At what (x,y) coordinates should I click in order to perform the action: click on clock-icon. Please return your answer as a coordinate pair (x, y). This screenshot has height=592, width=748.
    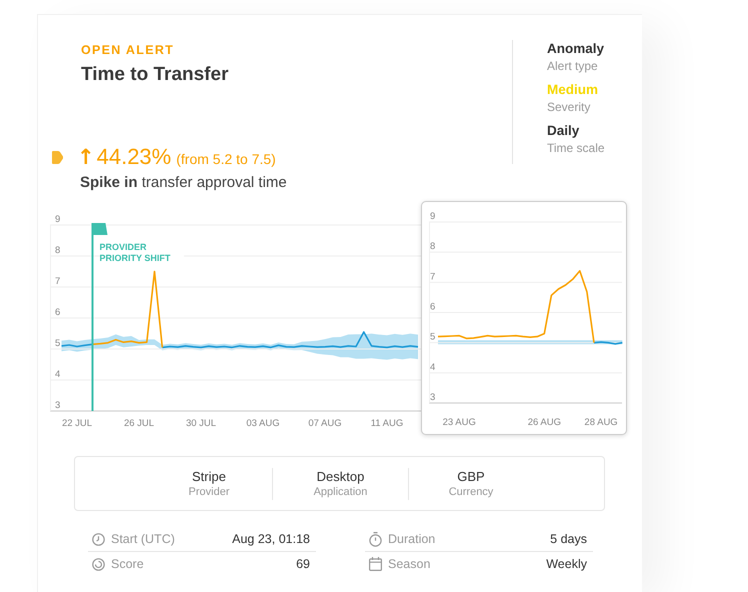
    Looking at the image, I should click on (98, 539).